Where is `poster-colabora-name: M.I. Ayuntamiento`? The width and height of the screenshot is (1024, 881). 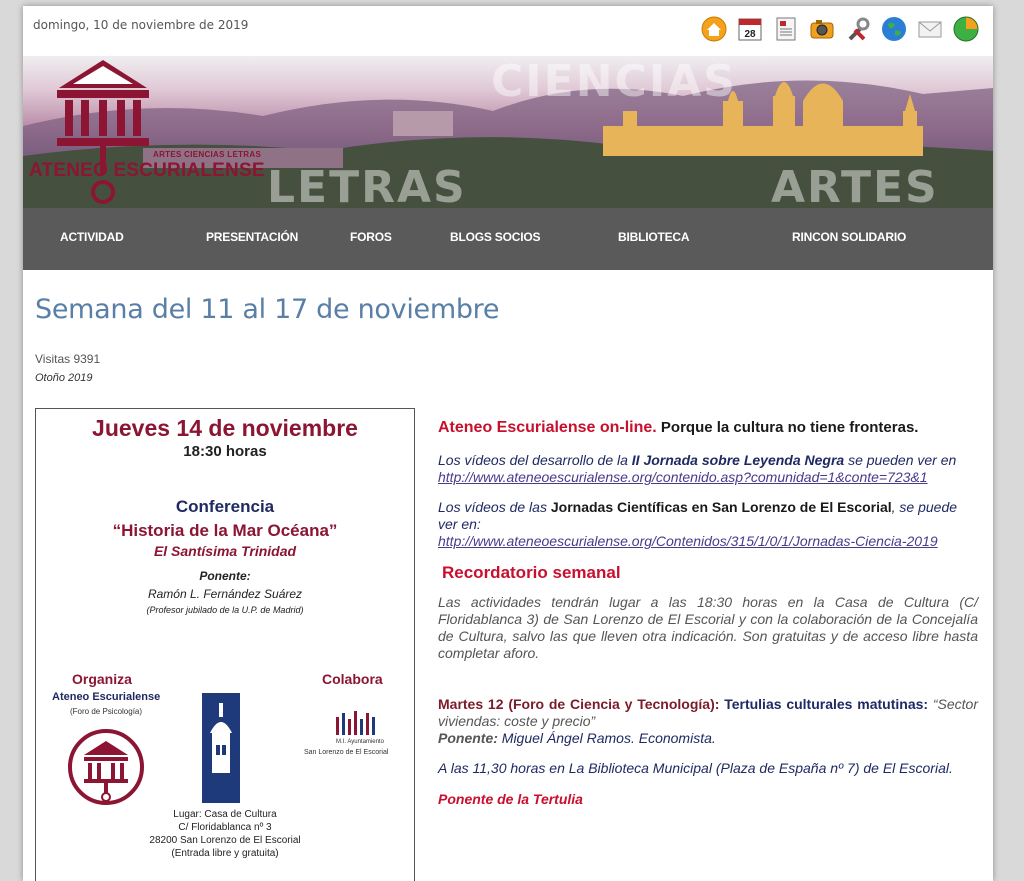 poster-colabora-name: M.I. Ayuntamiento is located at coordinates (360, 742).